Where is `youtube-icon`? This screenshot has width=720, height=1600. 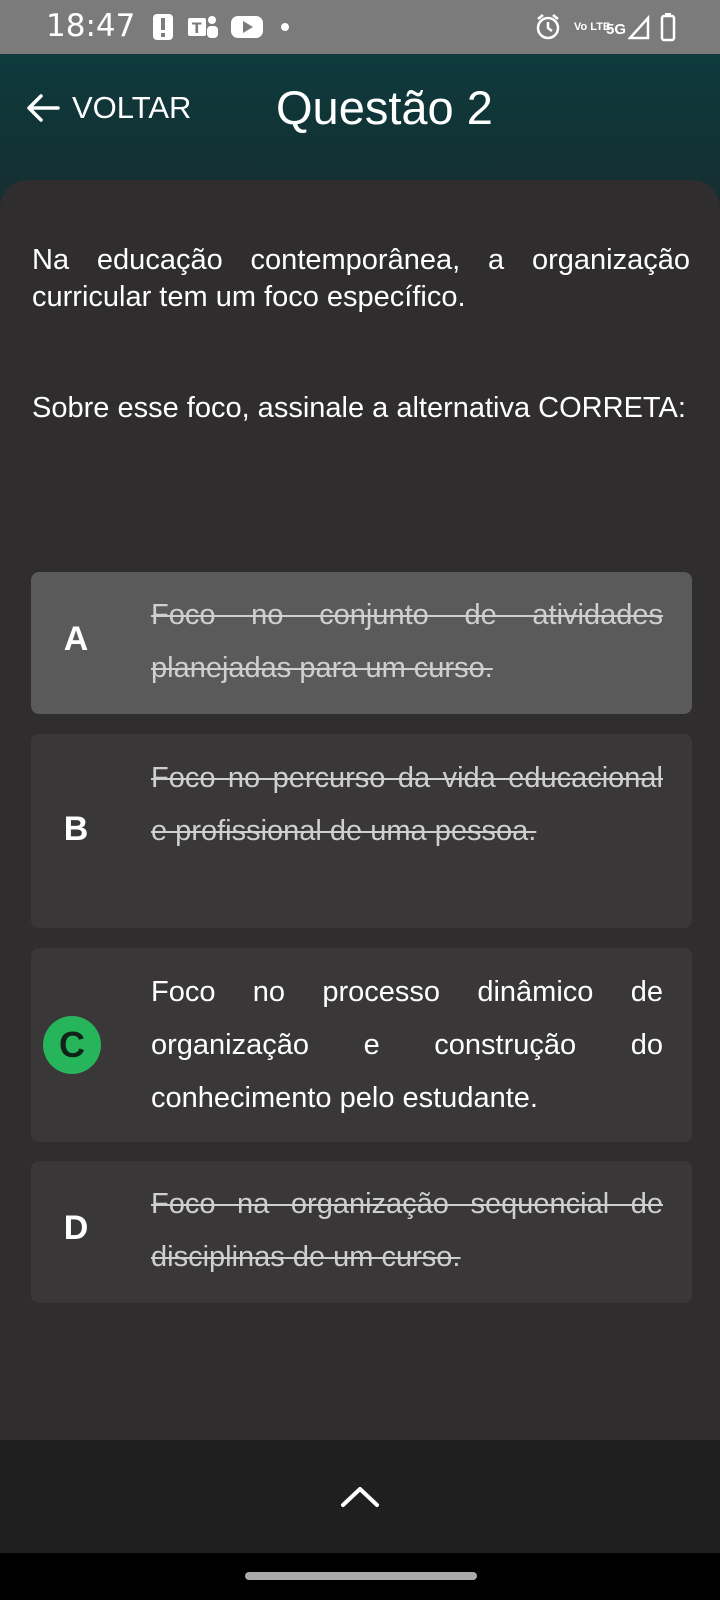
youtube-icon is located at coordinates (247, 27).